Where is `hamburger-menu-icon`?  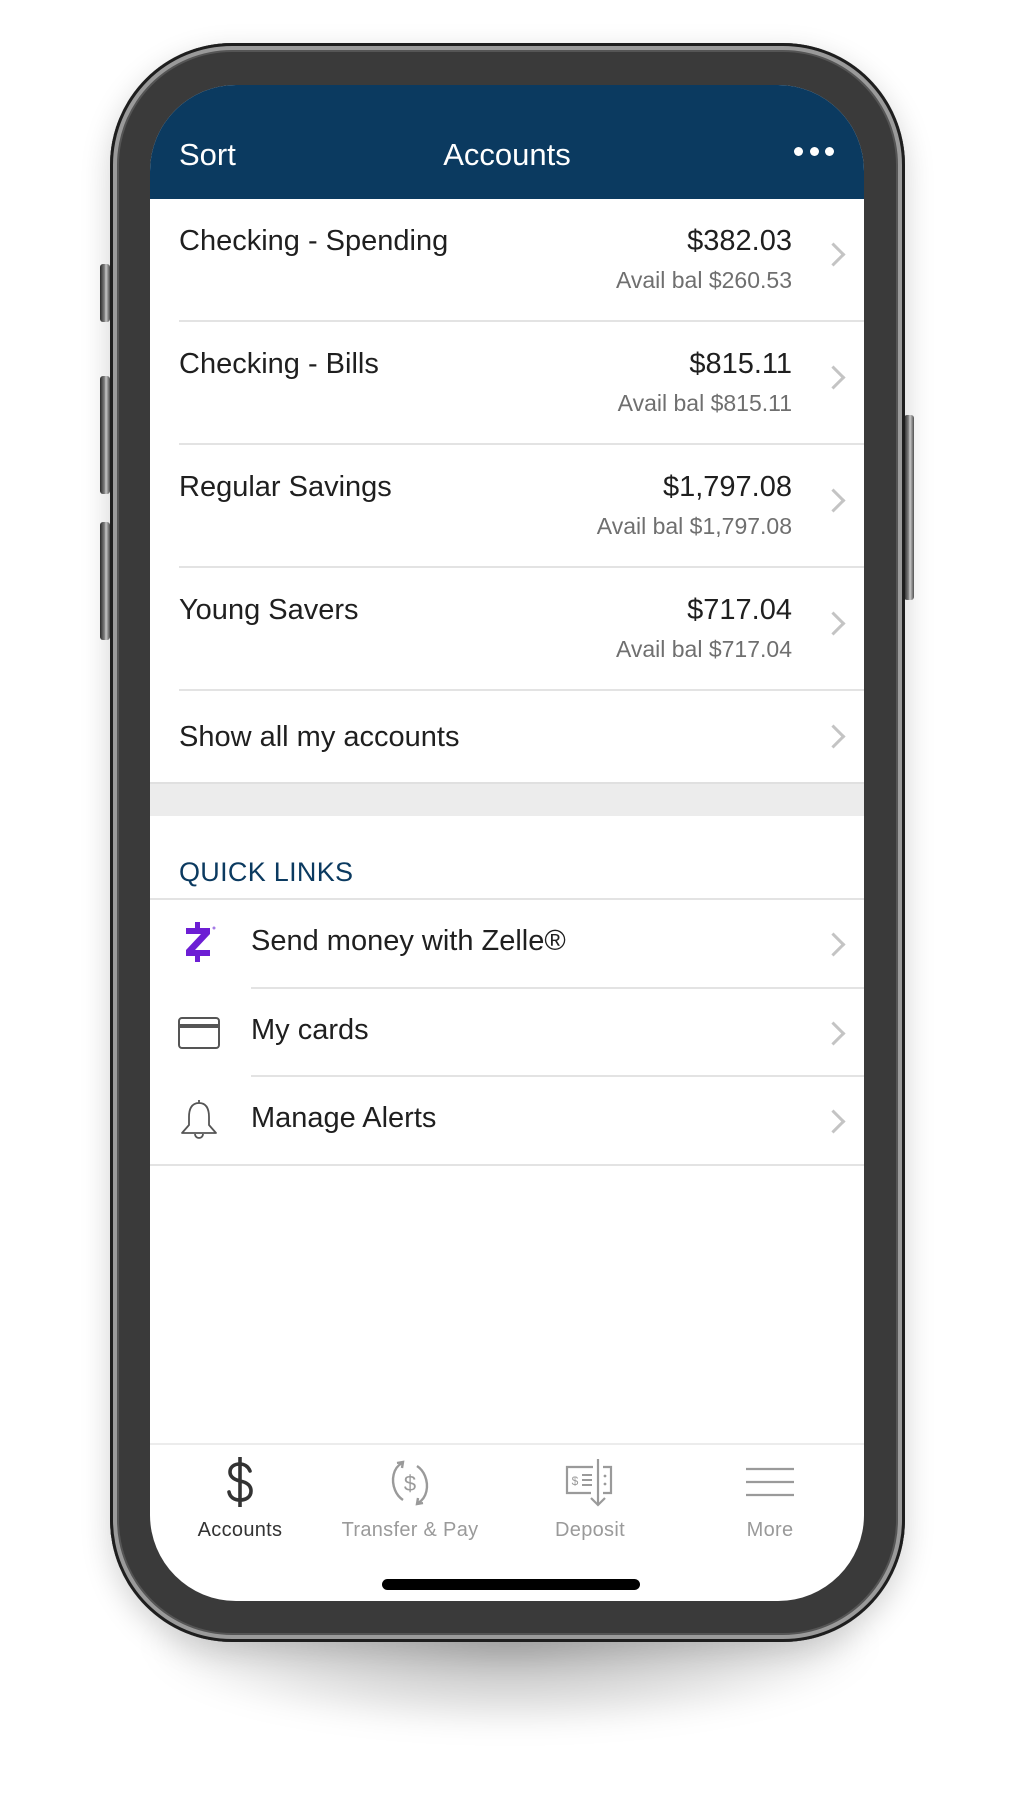 hamburger-menu-icon is located at coordinates (770, 1482).